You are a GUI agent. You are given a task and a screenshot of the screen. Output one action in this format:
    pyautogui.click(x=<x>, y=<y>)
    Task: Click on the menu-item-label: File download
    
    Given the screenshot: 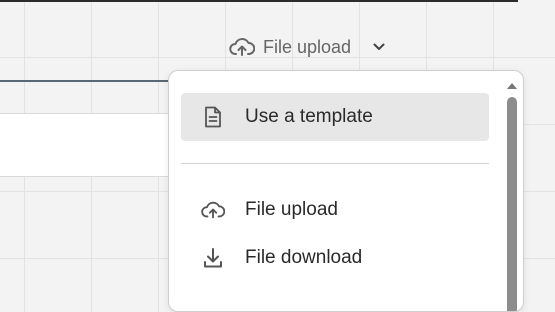 What is the action you would take?
    pyautogui.click(x=304, y=257)
    